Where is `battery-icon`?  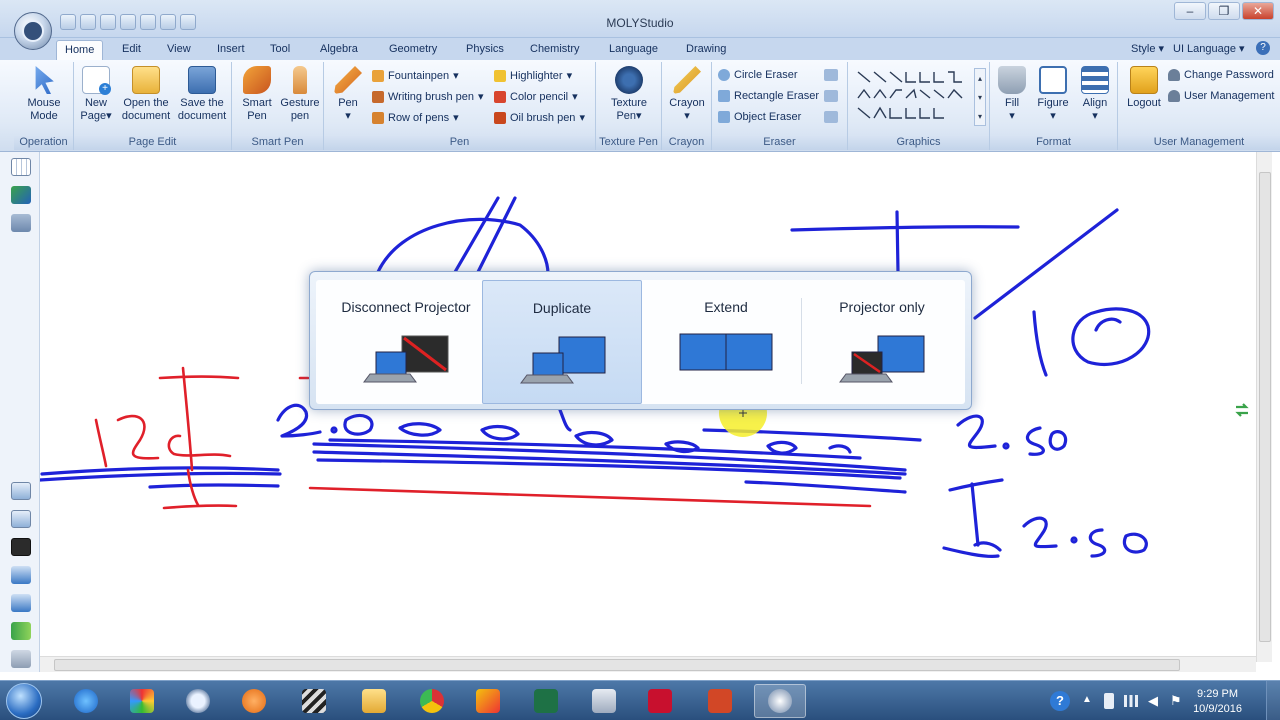 battery-icon is located at coordinates (1109, 701).